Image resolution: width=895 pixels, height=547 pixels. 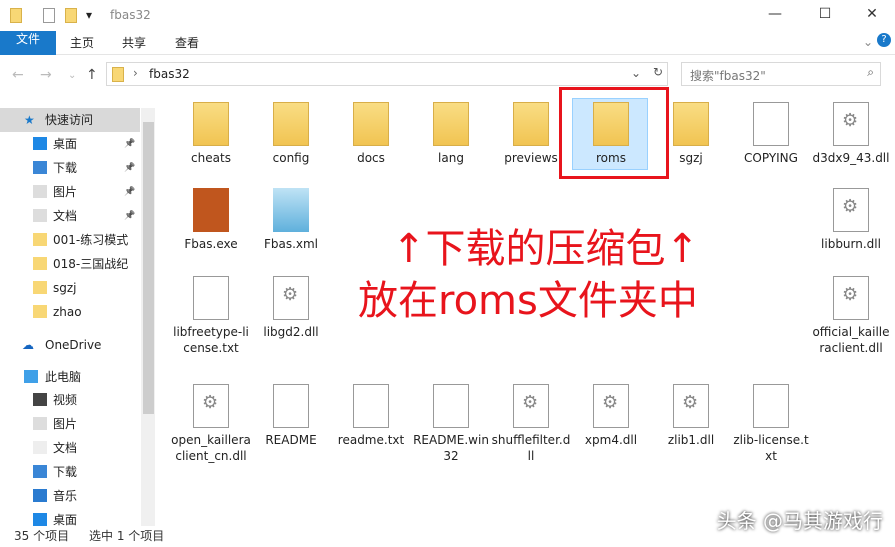 What do you see at coordinates (92, 75) in the screenshot?
I see `up-icon: ↑` at bounding box center [92, 75].